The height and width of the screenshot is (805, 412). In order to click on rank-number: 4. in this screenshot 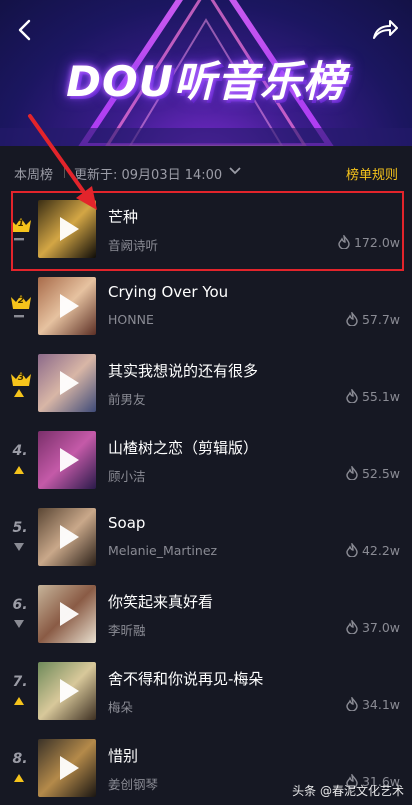, I will do `click(20, 451)`.